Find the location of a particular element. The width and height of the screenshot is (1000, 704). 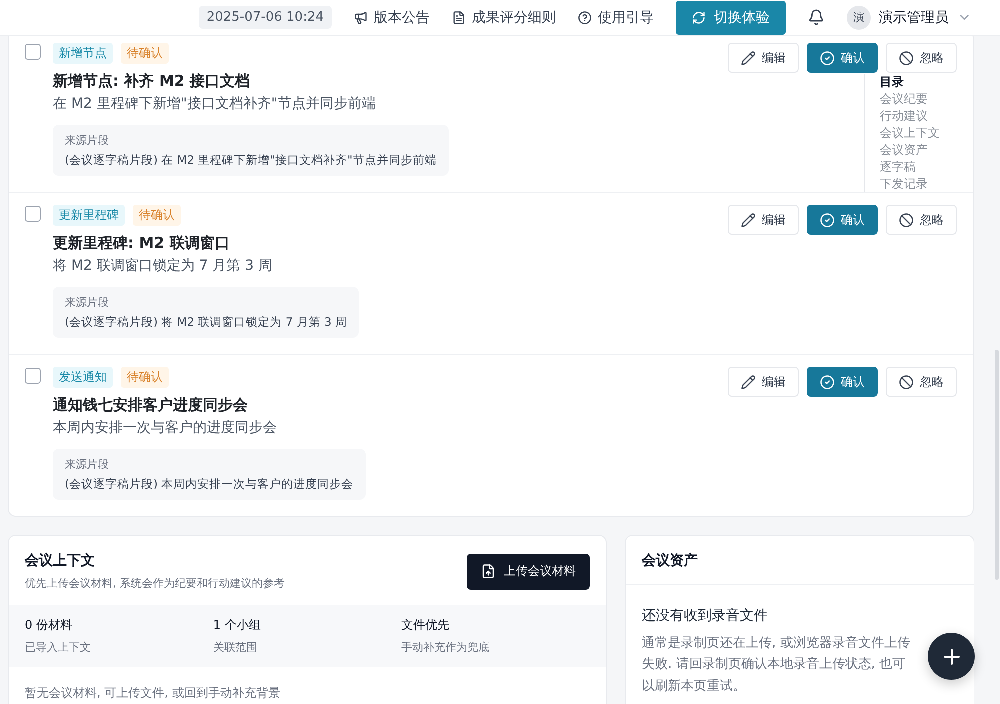

stat-value: 0 份材料 is located at coordinates (49, 625).